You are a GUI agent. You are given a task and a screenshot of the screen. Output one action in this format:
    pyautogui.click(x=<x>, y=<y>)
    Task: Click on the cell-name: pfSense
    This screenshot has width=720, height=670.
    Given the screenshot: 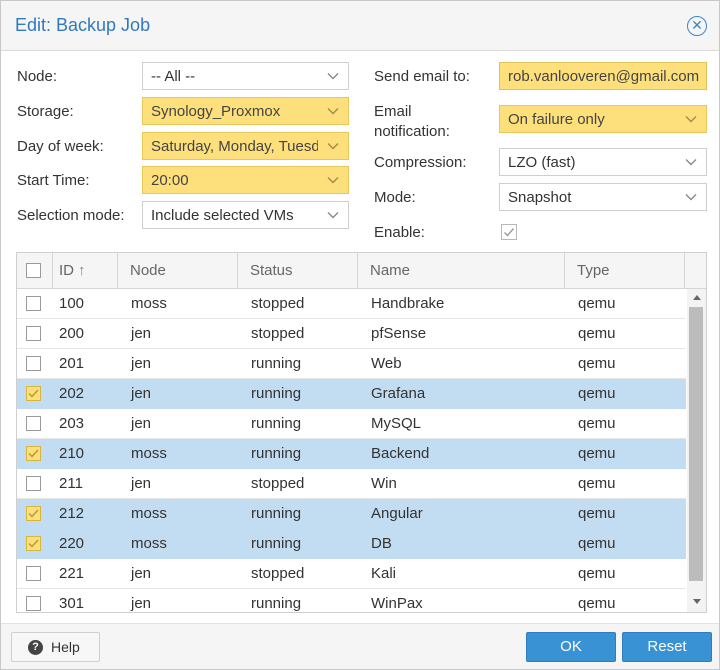 What is the action you would take?
    pyautogui.click(x=399, y=333)
    